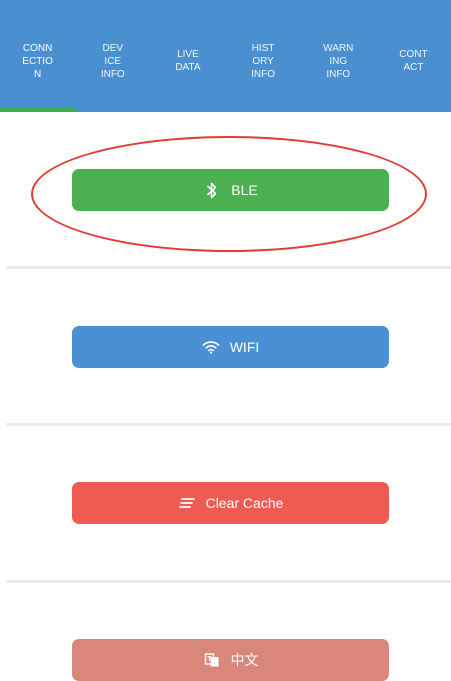 The width and height of the screenshot is (451, 681). Describe the element at coordinates (230, 190) in the screenshot. I see `ble-button: BLE` at that location.